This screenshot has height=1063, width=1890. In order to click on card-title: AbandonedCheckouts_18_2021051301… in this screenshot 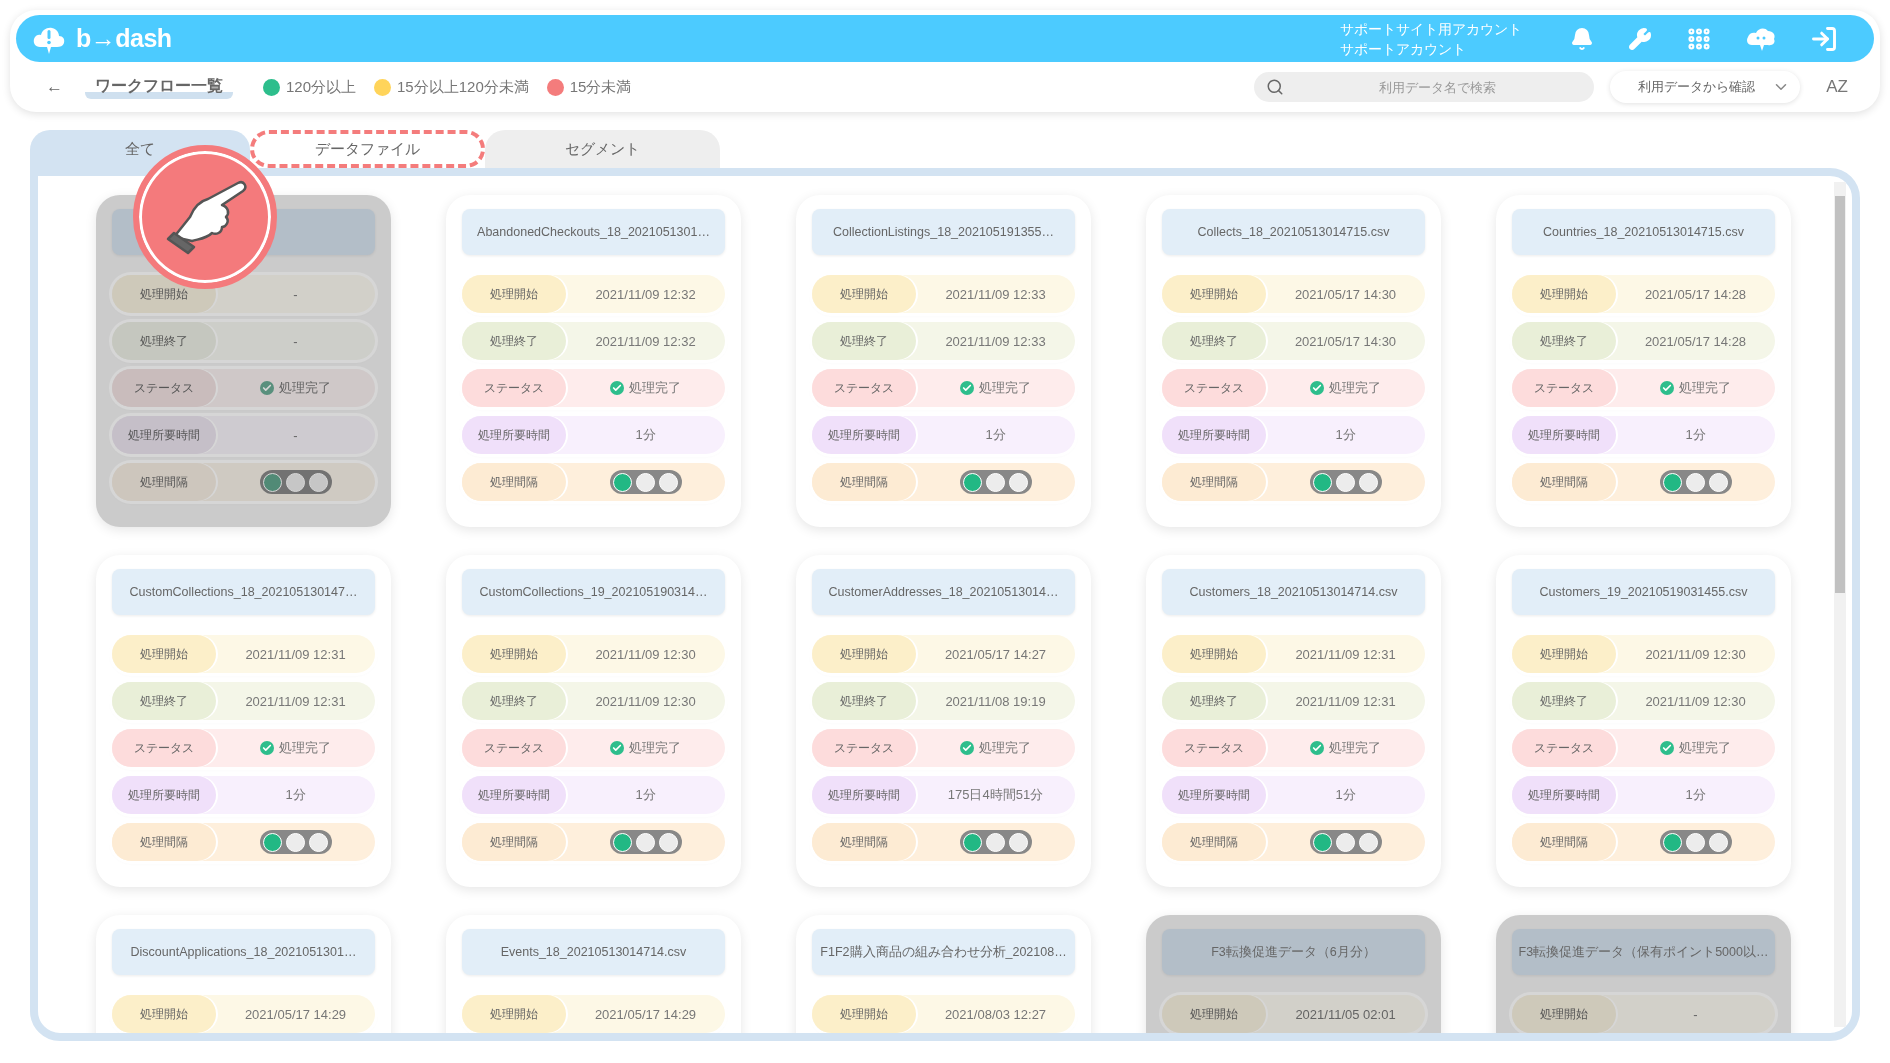, I will do `click(593, 232)`.